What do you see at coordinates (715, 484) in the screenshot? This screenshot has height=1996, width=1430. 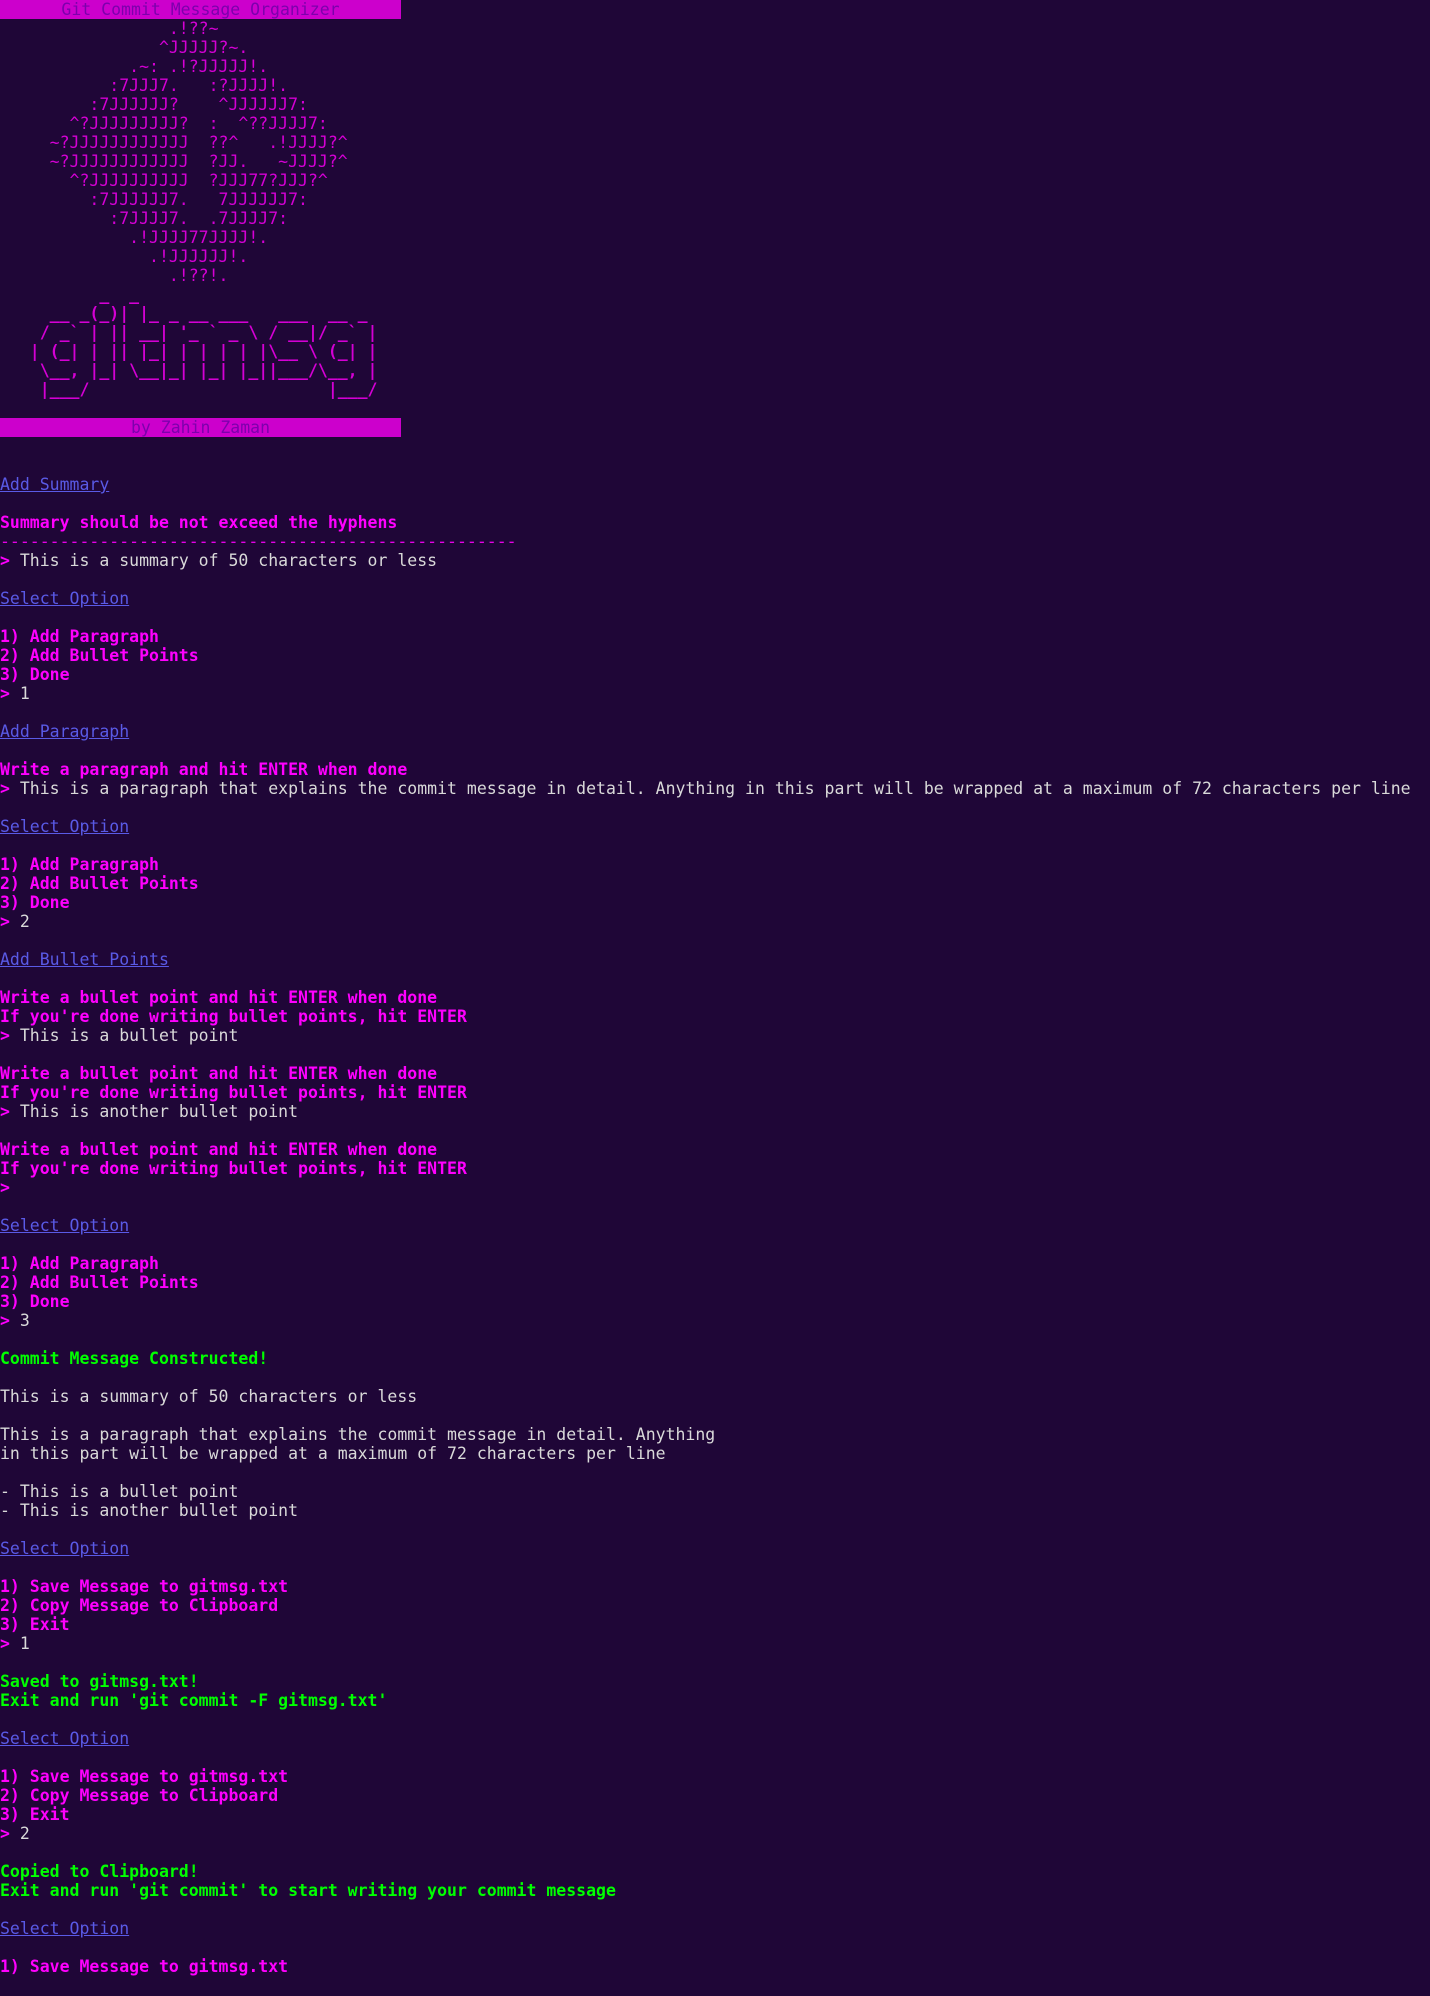 I see `add-summary-heading: Add Summary` at bounding box center [715, 484].